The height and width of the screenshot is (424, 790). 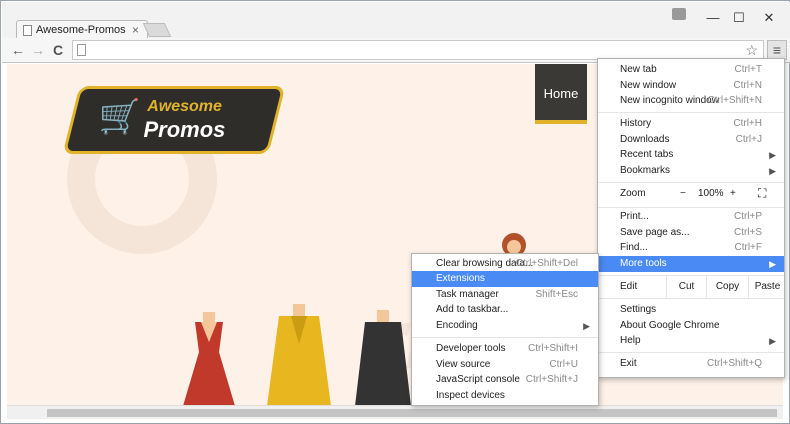 I want to click on bookmark-star-icon: ☆, so click(x=751, y=50).